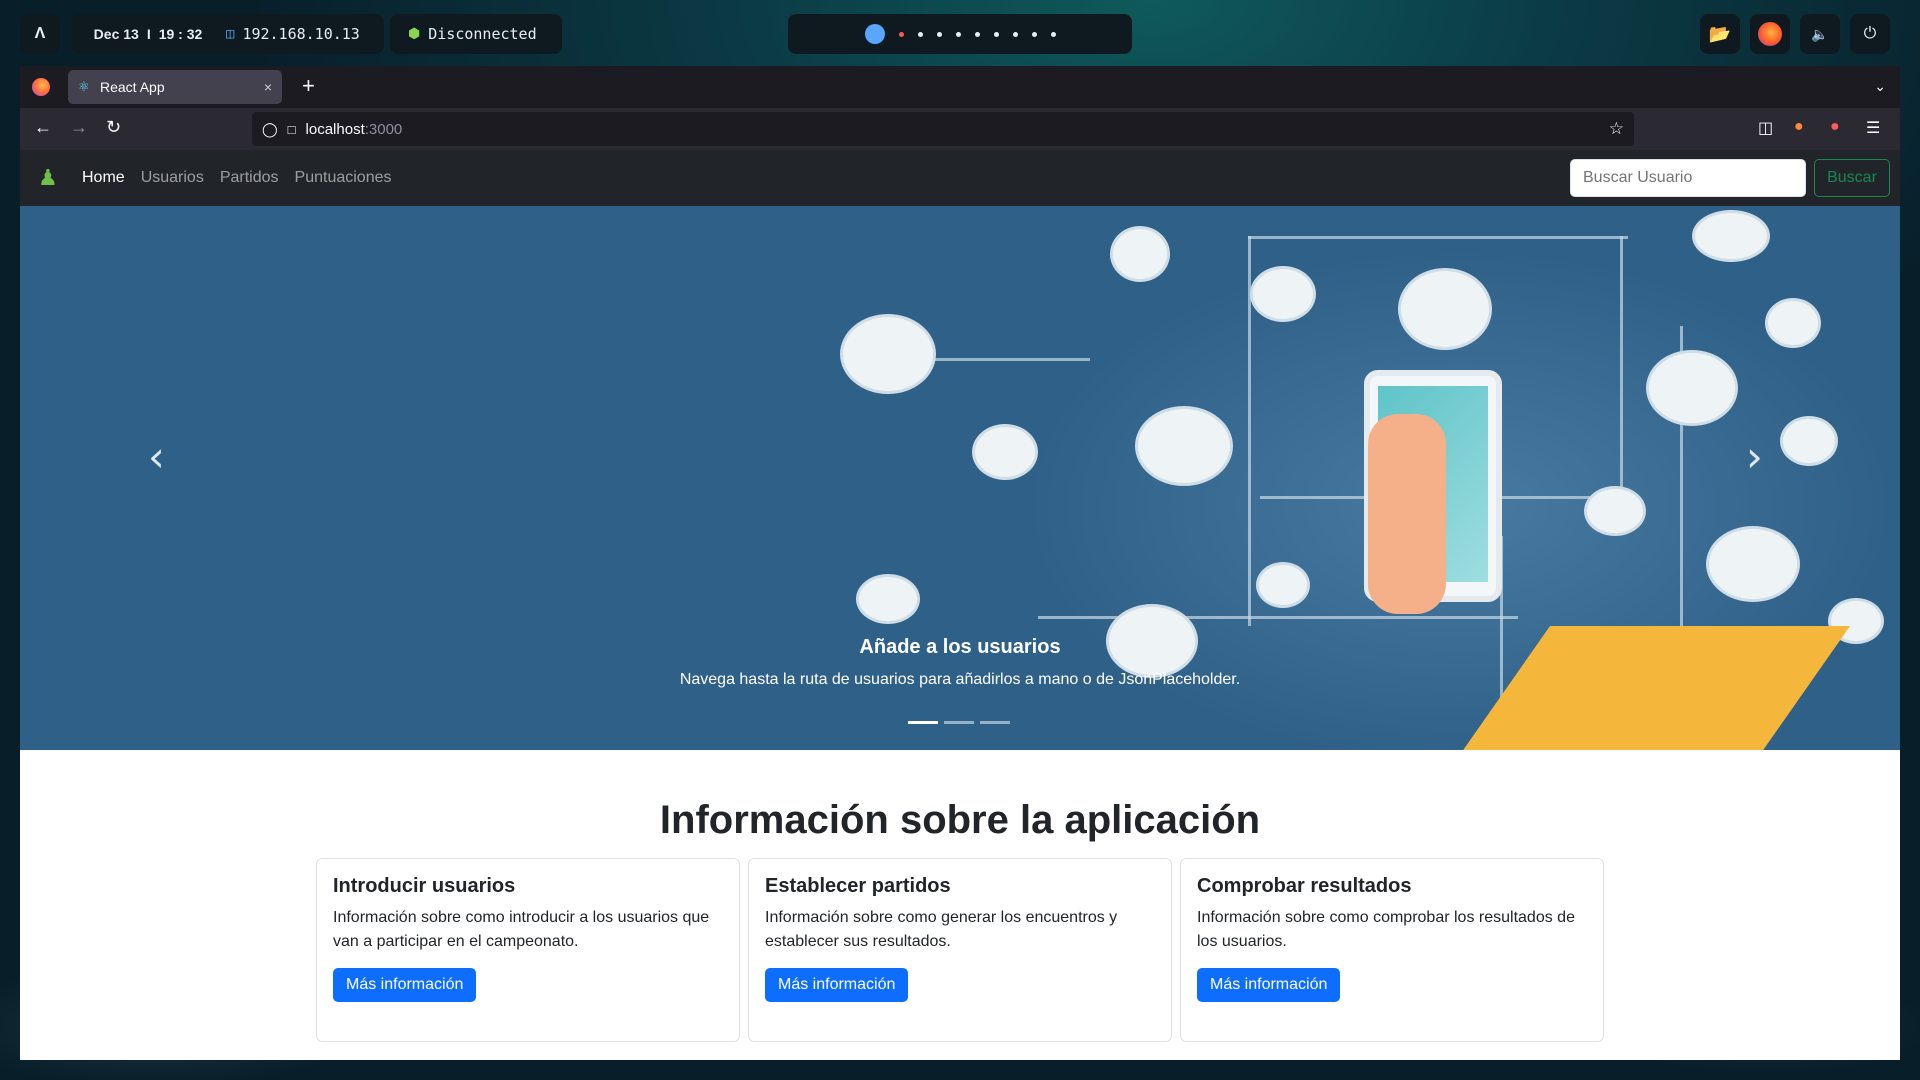  I want to click on react-favicon-icon: ⚛, so click(84, 86).